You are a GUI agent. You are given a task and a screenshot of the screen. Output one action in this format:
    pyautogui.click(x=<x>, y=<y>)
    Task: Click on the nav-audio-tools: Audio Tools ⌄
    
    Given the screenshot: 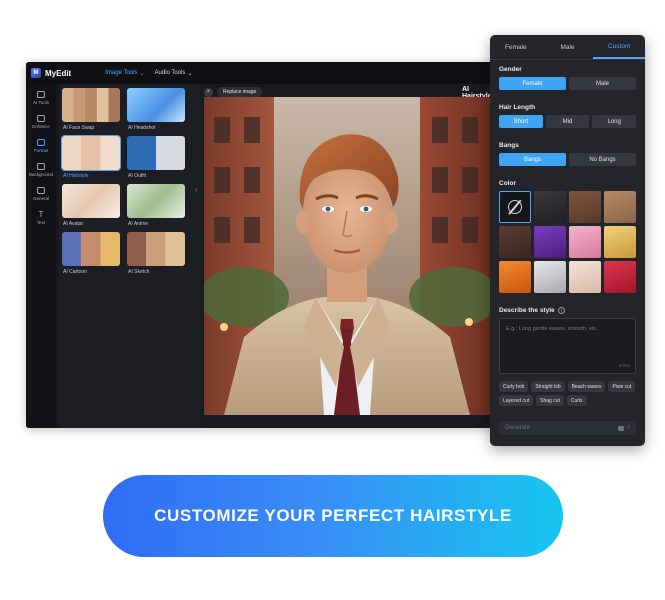 What is the action you would take?
    pyautogui.click(x=174, y=73)
    